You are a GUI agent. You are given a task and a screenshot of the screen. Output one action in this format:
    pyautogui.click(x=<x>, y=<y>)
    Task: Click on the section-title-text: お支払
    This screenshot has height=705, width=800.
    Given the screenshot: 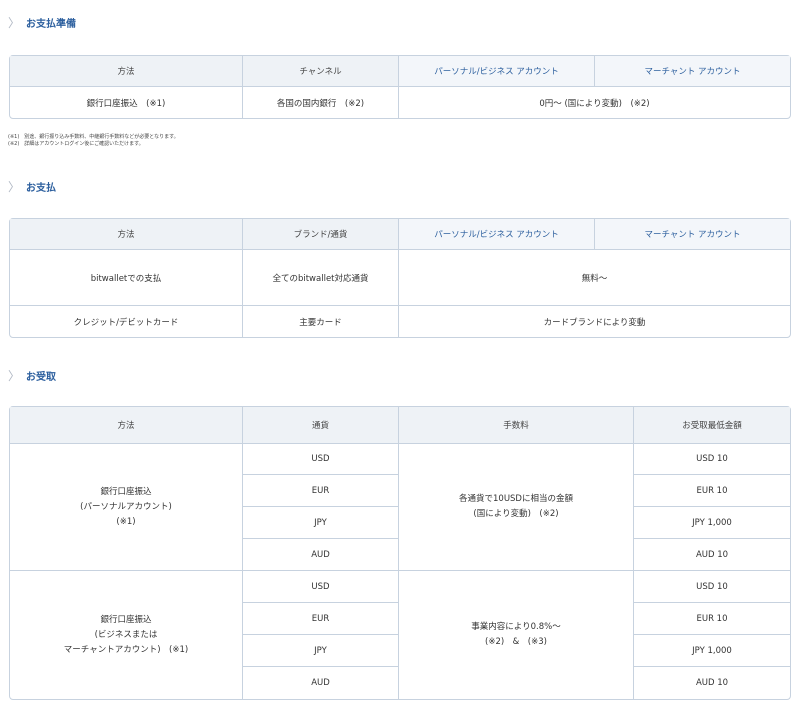 What is the action you would take?
    pyautogui.click(x=41, y=188)
    